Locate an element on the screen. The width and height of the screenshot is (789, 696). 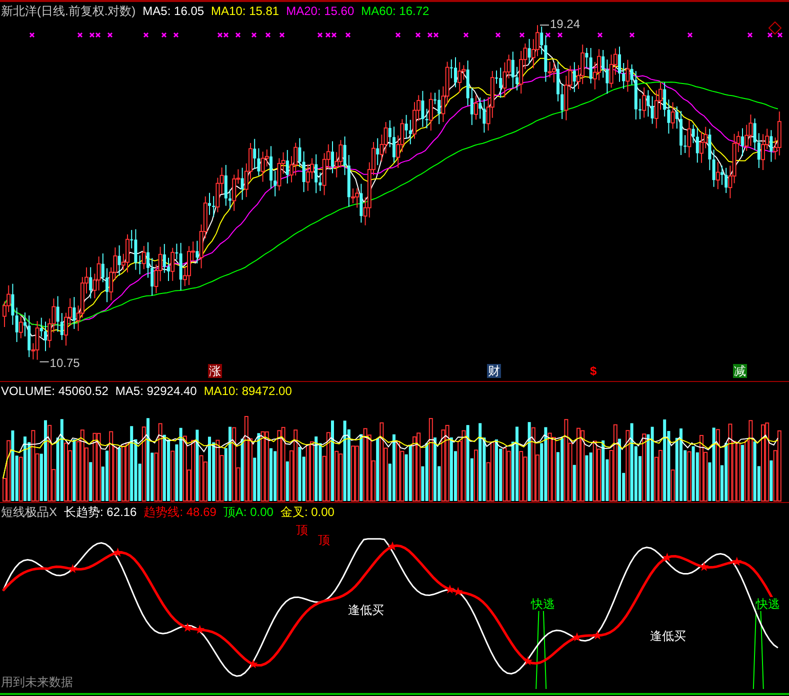
indicator-reading: MA10: 89472.00 is located at coordinates (248, 391).